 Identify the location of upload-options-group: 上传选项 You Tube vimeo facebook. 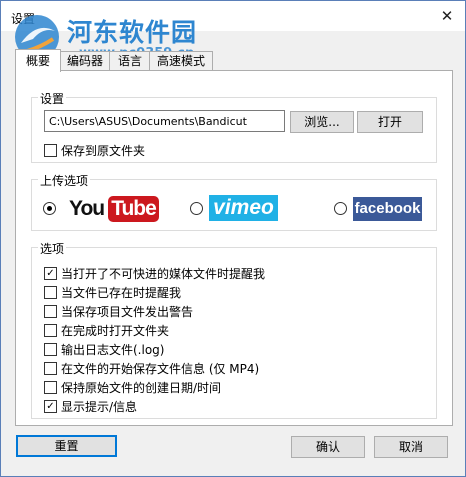
(234, 201).